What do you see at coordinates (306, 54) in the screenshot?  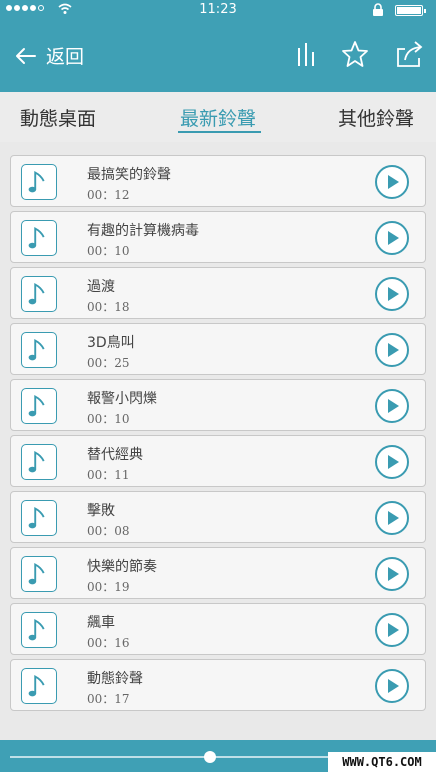 I see `equalizer-icon` at bounding box center [306, 54].